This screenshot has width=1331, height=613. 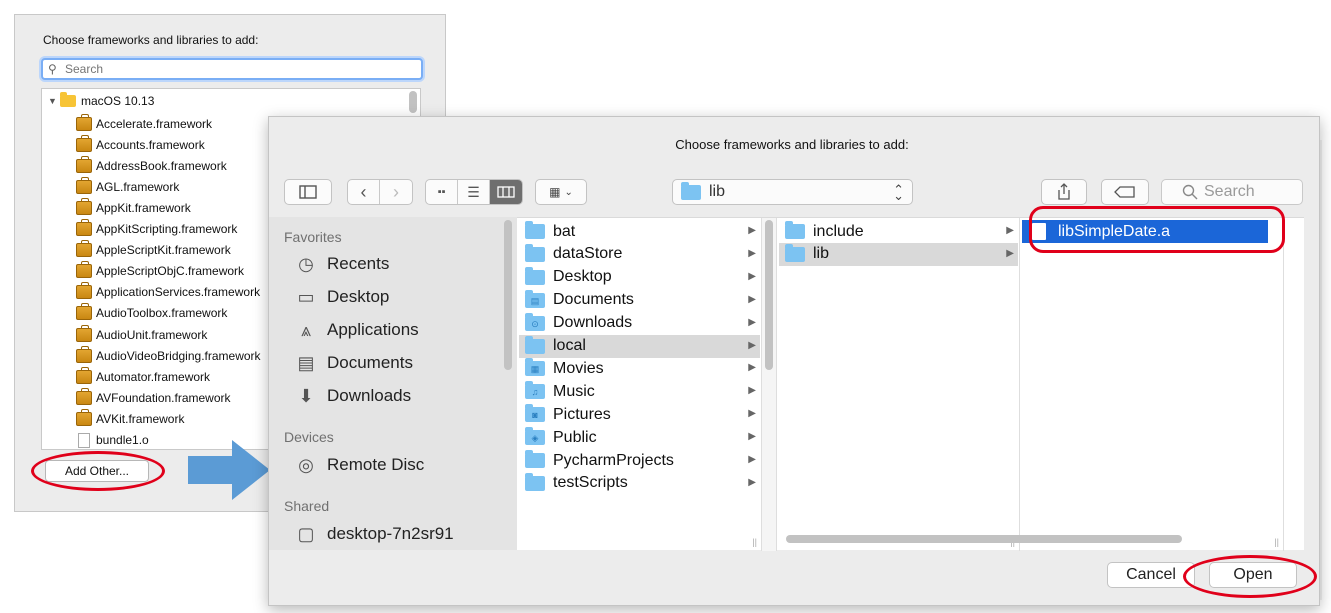 I want to click on arrange-menu-button: ▦ ⌄, so click(x=561, y=192).